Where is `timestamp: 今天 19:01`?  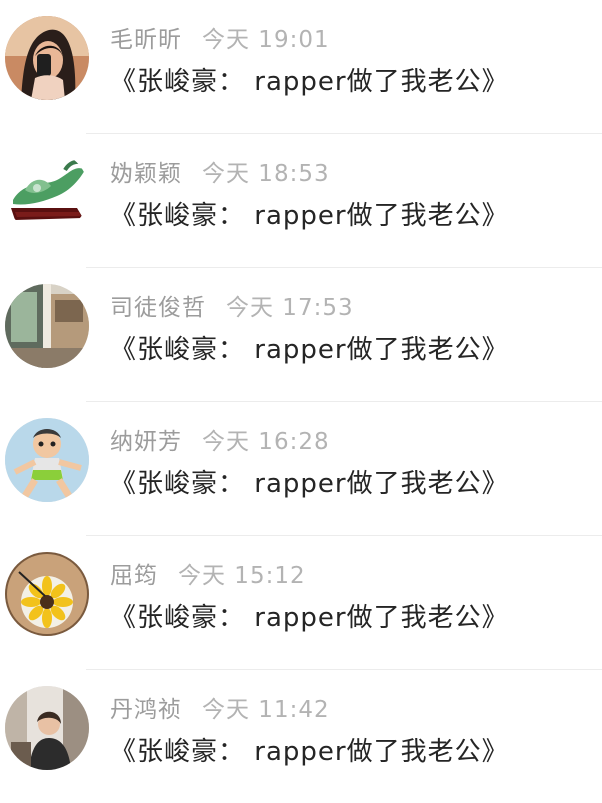 timestamp: 今天 19:01 is located at coordinates (266, 40).